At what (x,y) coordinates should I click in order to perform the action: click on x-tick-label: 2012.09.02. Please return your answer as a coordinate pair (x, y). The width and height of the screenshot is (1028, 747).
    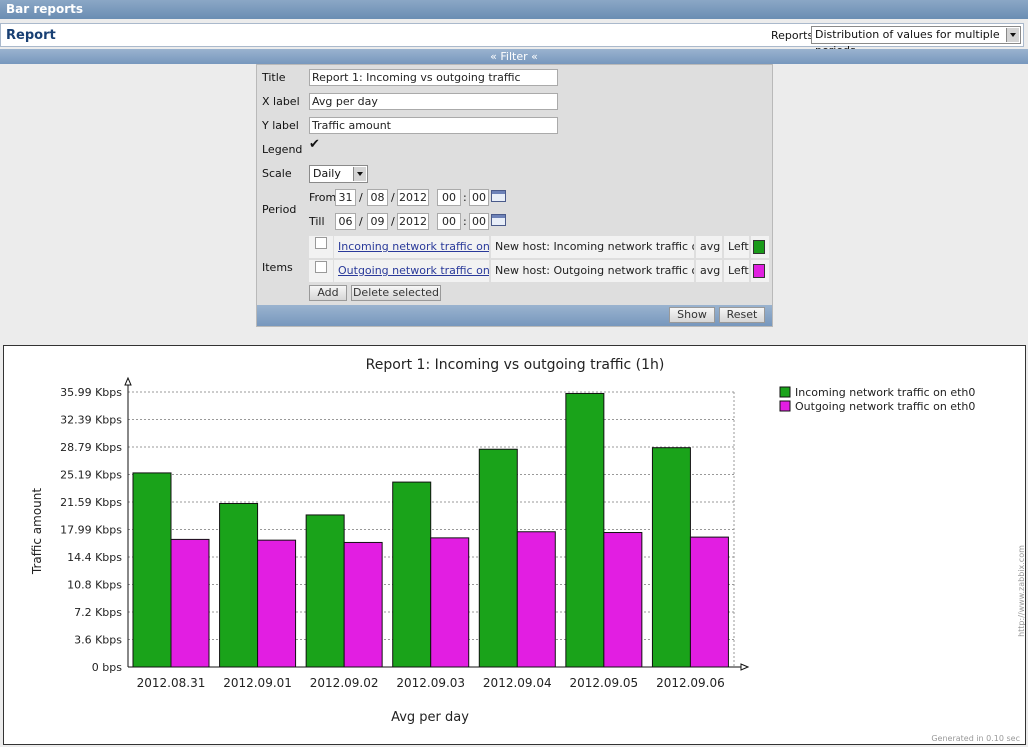
    Looking at the image, I should click on (344, 683).